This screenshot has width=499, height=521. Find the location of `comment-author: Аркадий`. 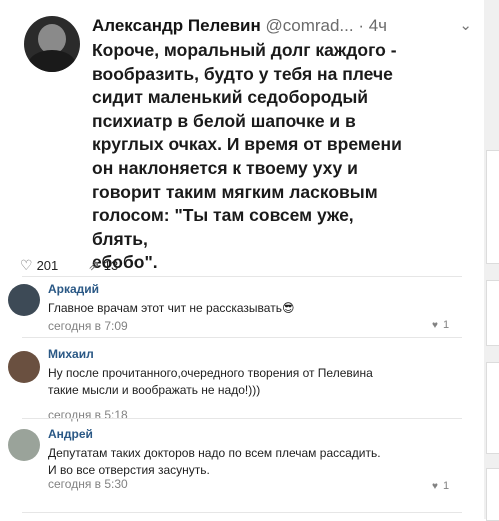

comment-author: Аркадий is located at coordinates (73, 289).